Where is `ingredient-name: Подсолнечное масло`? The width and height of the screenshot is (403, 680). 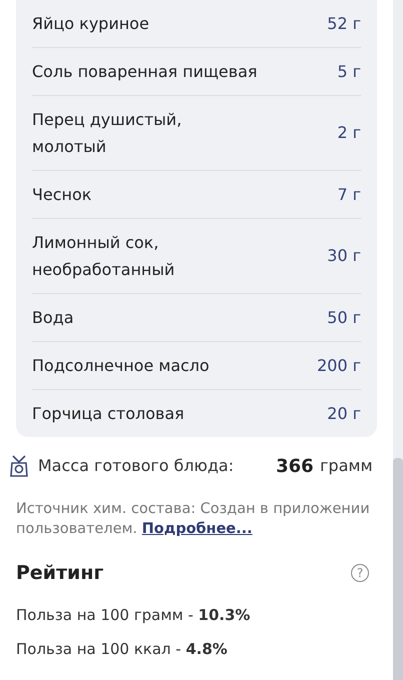
ingredient-name: Подсолнечное масло is located at coordinates (121, 366).